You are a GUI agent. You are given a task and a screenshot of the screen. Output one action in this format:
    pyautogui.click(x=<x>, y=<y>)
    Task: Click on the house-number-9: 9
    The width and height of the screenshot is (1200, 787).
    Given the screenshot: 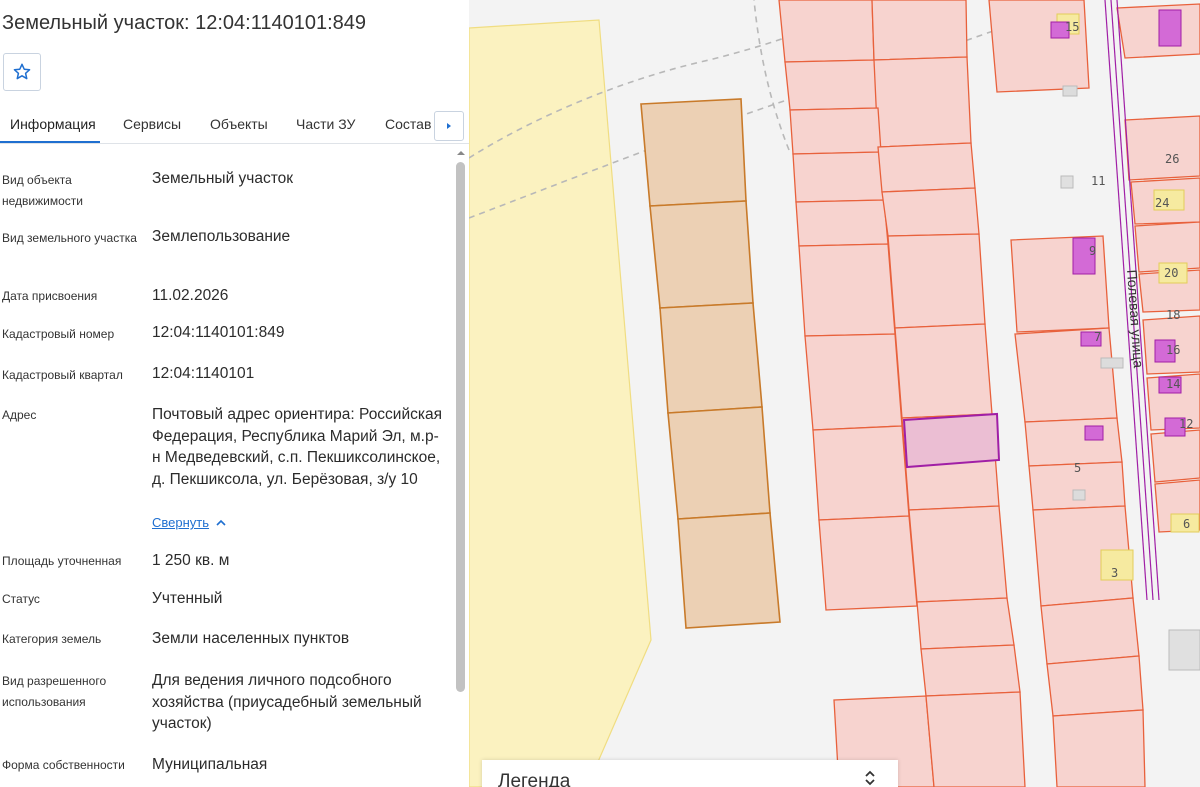 What is the action you would take?
    pyautogui.click(x=1092, y=251)
    